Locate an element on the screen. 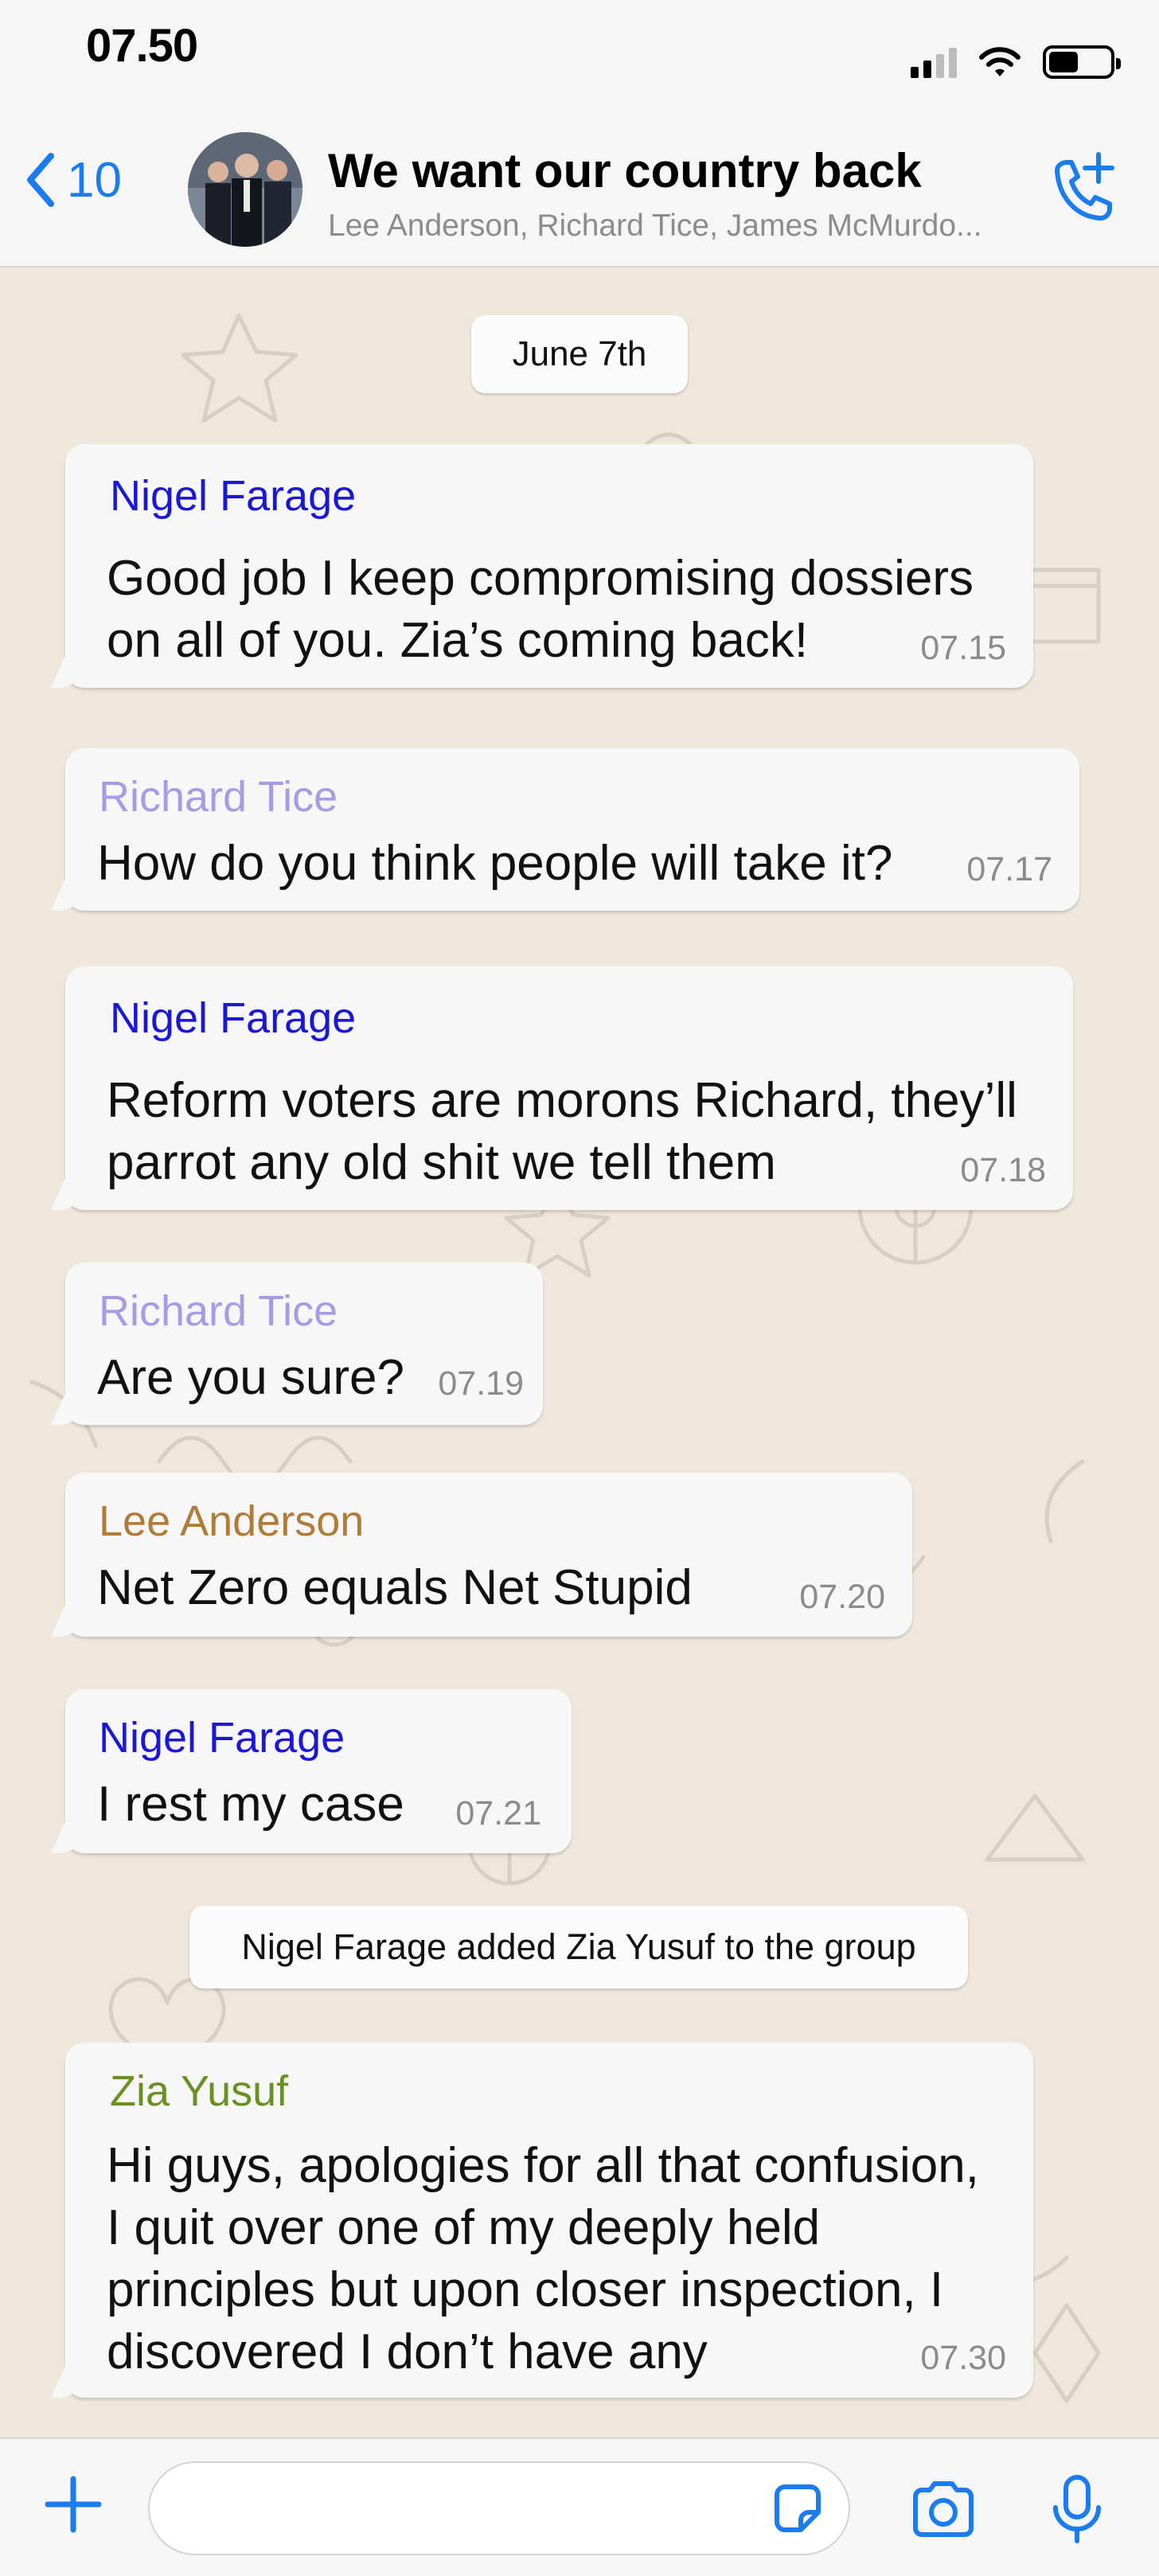 Image resolution: width=1159 pixels, height=2576 pixels. message-text-line: discovered I don’t have any is located at coordinates (407, 2351).